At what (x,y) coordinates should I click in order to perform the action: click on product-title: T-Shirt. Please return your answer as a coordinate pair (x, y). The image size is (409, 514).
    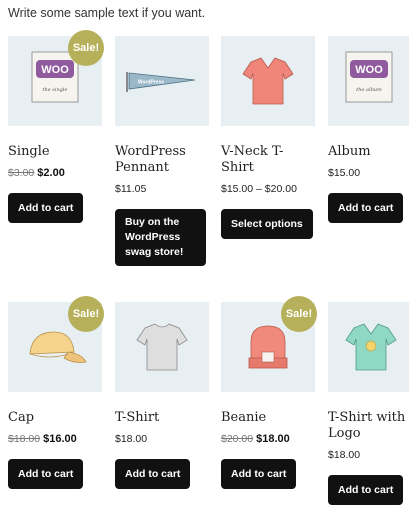
    Looking at the image, I should click on (162, 418).